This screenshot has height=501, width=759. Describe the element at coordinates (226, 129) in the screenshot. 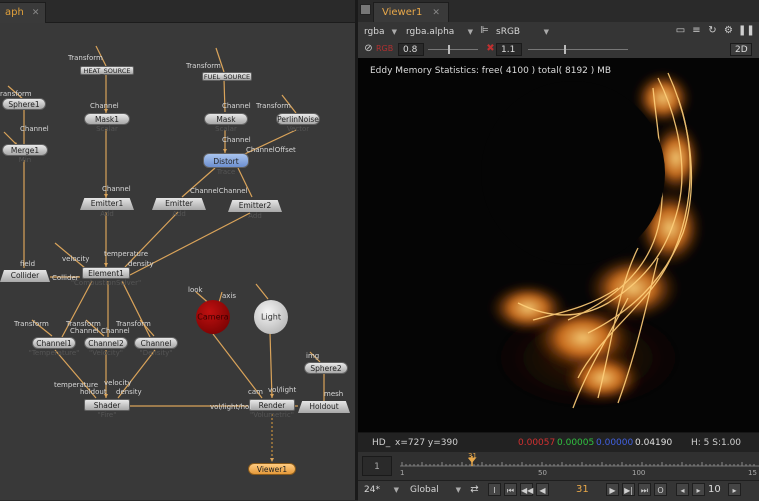

I see `node-mask-type: Scalar` at that location.